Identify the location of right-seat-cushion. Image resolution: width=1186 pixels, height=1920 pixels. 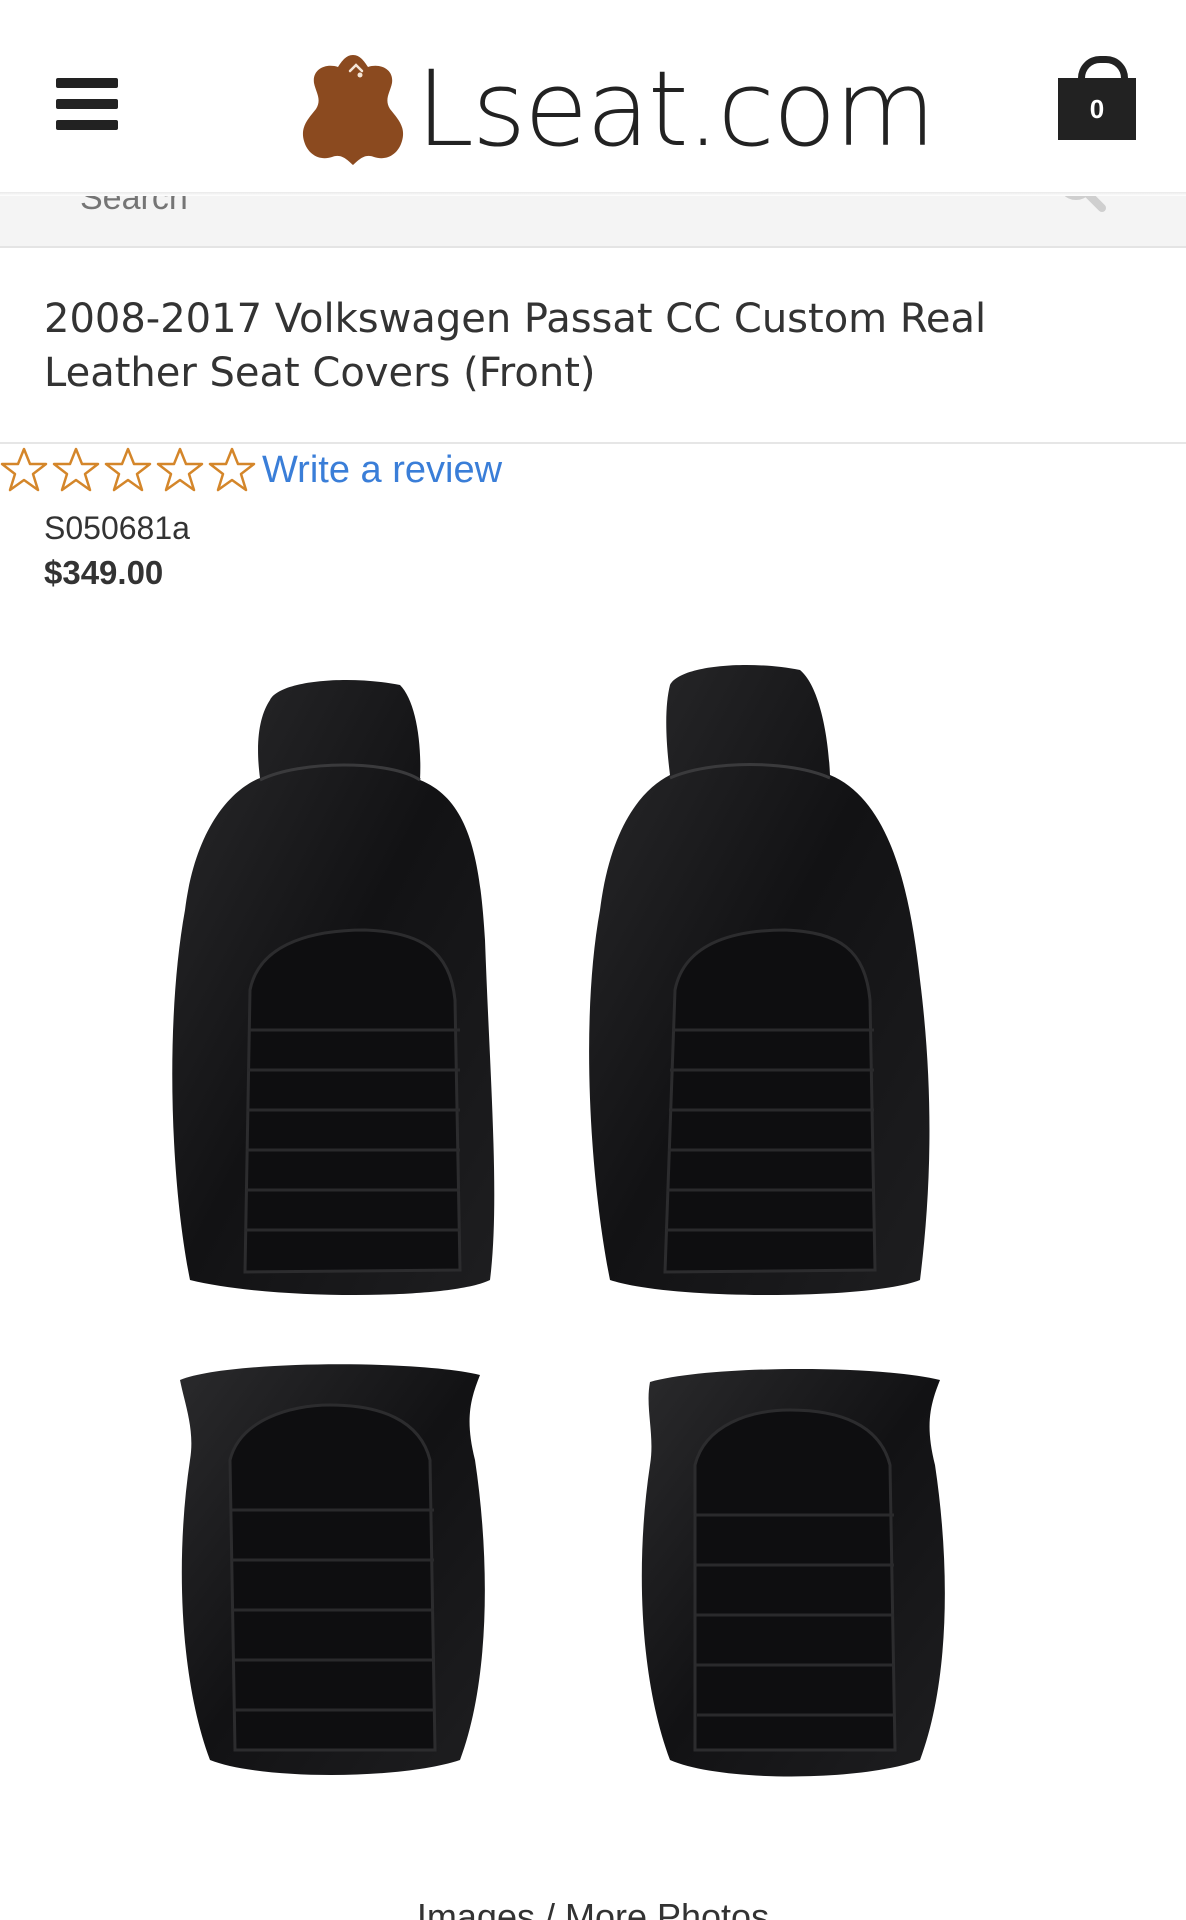
(793, 1572).